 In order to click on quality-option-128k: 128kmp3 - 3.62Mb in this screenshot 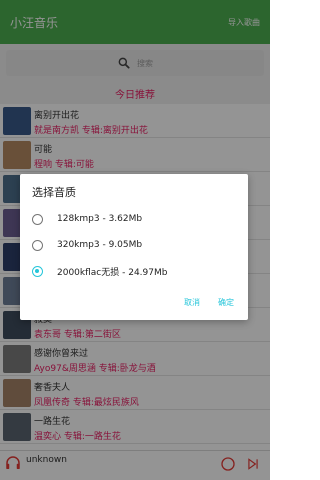, I will do `click(132, 219)`.